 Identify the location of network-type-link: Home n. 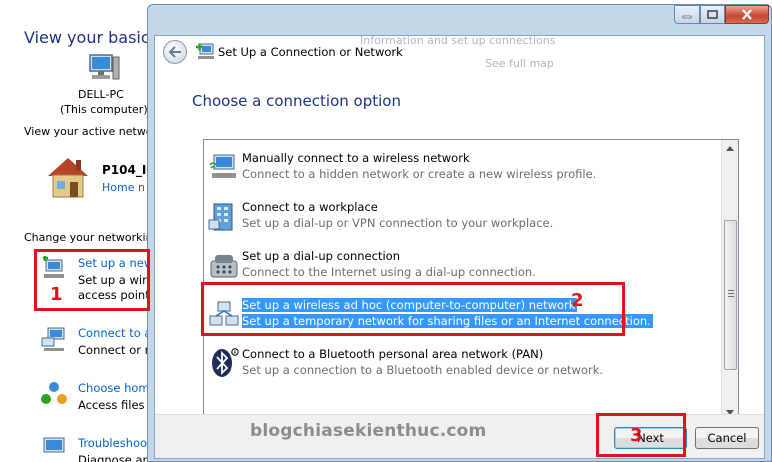
(123, 187).